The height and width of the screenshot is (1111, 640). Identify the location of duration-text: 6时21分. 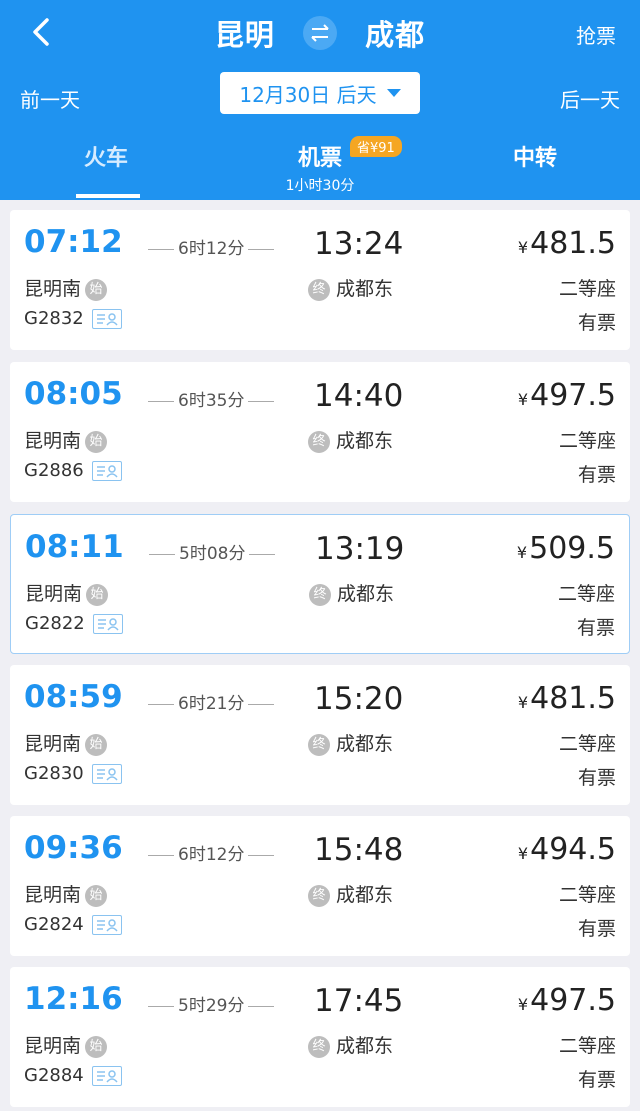
(211, 704).